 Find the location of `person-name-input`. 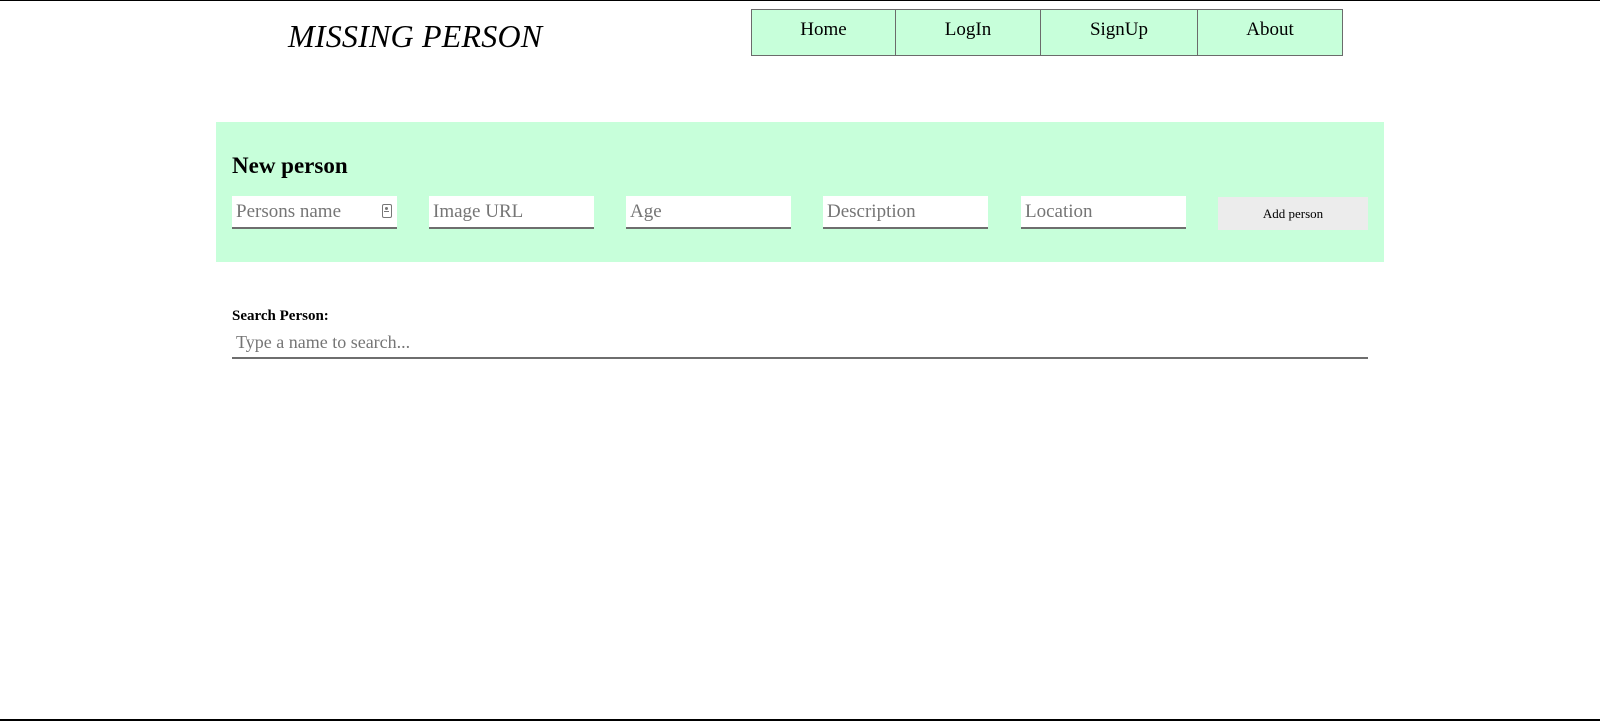

person-name-input is located at coordinates (314, 211).